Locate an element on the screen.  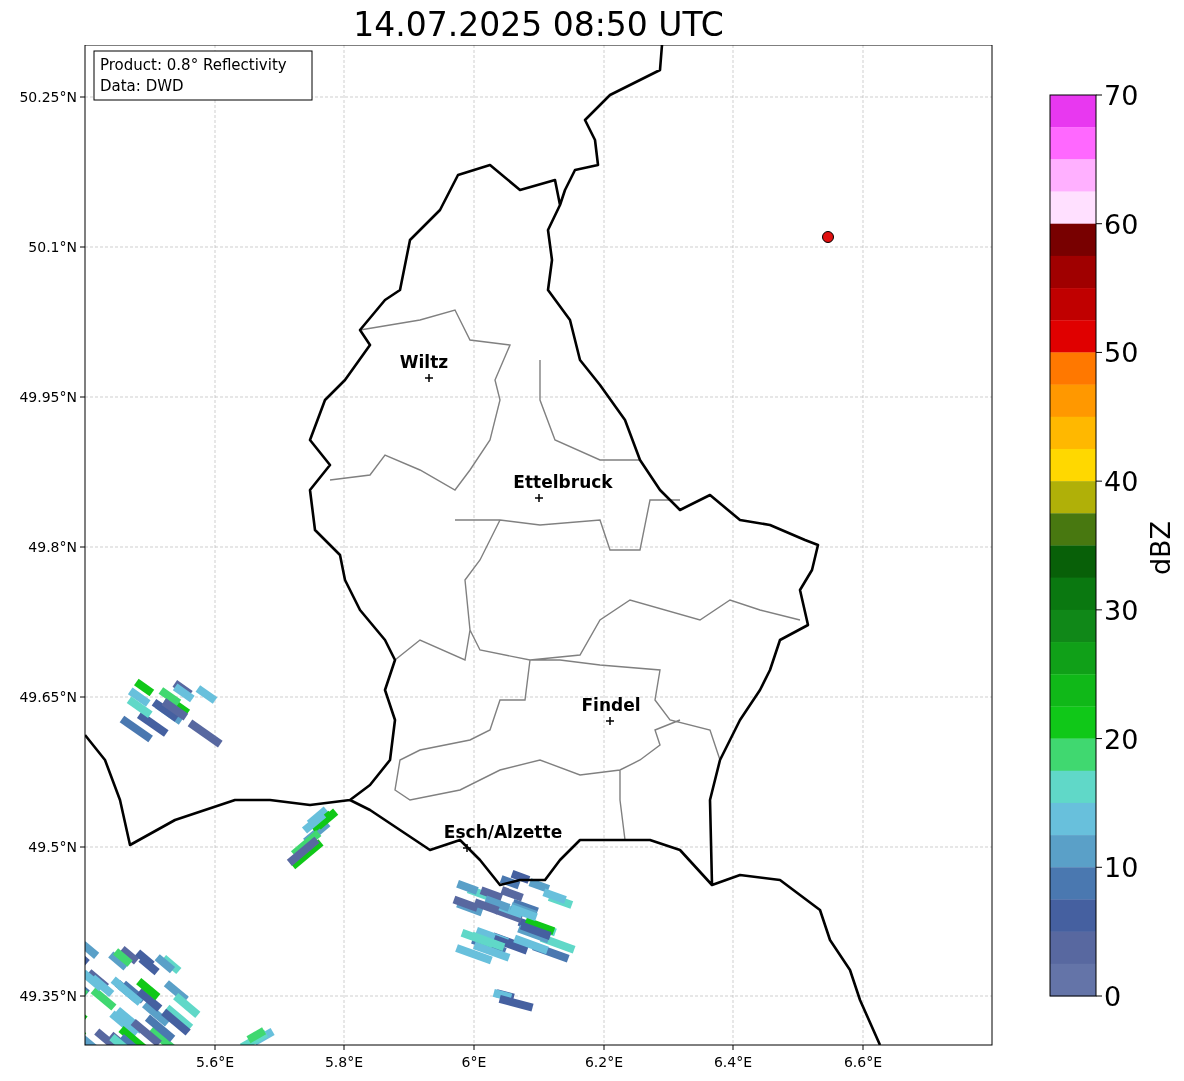
lat-tick-label: 49.65°N is located at coordinates (48, 697).